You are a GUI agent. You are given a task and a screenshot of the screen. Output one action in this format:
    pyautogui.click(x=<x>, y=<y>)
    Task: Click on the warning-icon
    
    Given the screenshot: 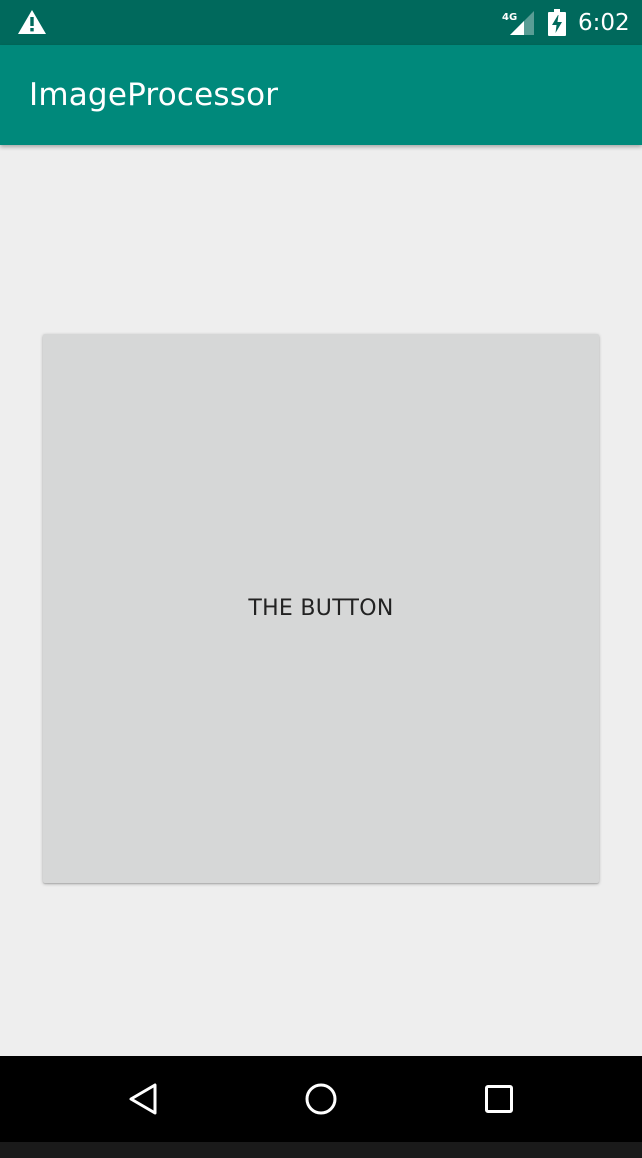 What is the action you would take?
    pyautogui.click(x=32, y=22)
    